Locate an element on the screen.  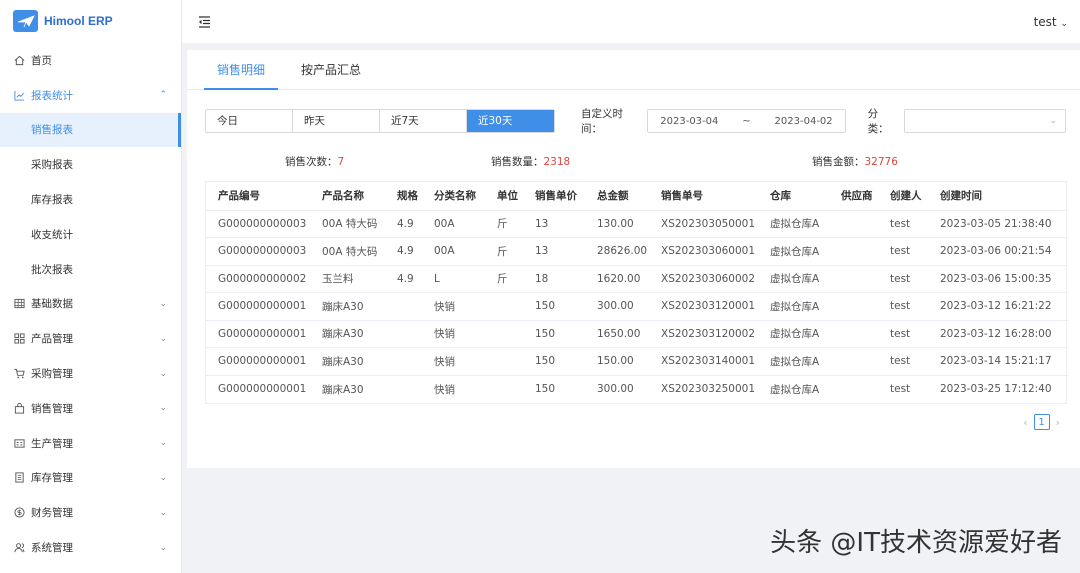
table-cell: 1620.00 is located at coordinates (617, 279).